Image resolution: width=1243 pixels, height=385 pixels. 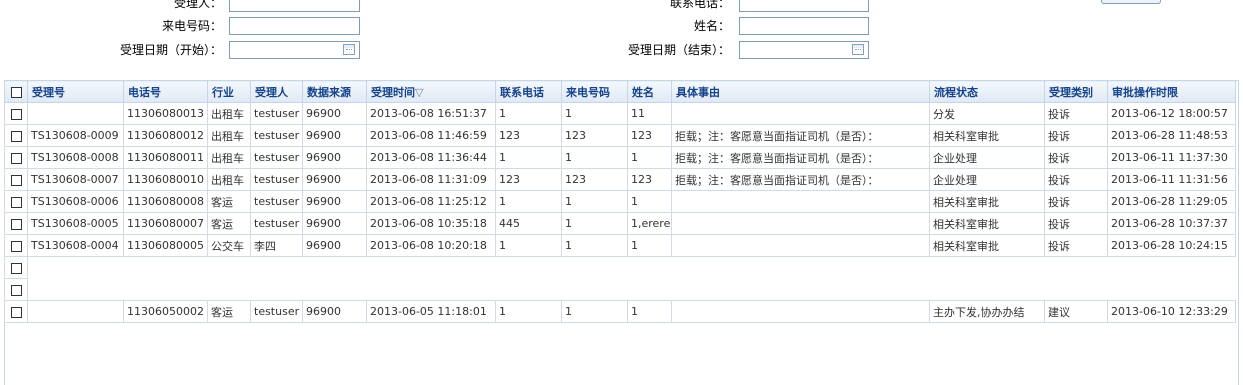 I want to click on cell-industry: 公交车, so click(x=229, y=245).